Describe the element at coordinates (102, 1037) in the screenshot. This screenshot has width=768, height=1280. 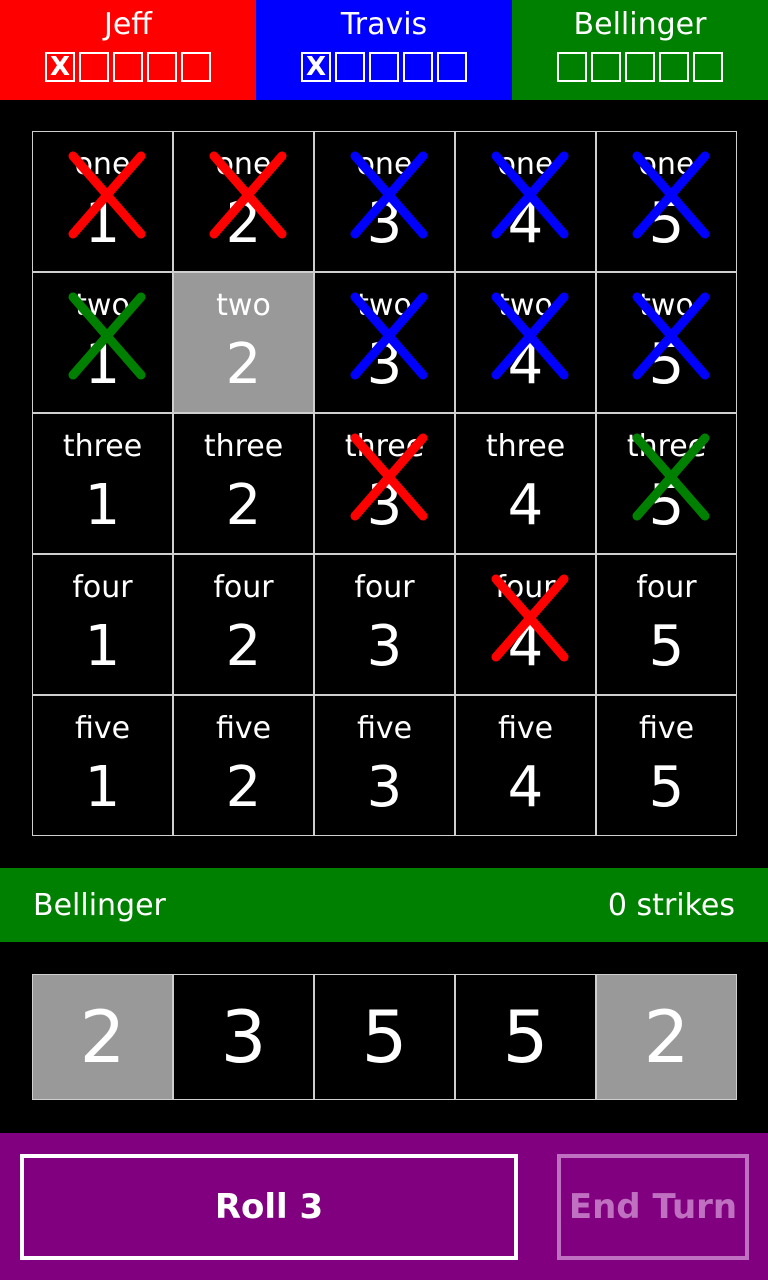
I see `die-1: 2` at that location.